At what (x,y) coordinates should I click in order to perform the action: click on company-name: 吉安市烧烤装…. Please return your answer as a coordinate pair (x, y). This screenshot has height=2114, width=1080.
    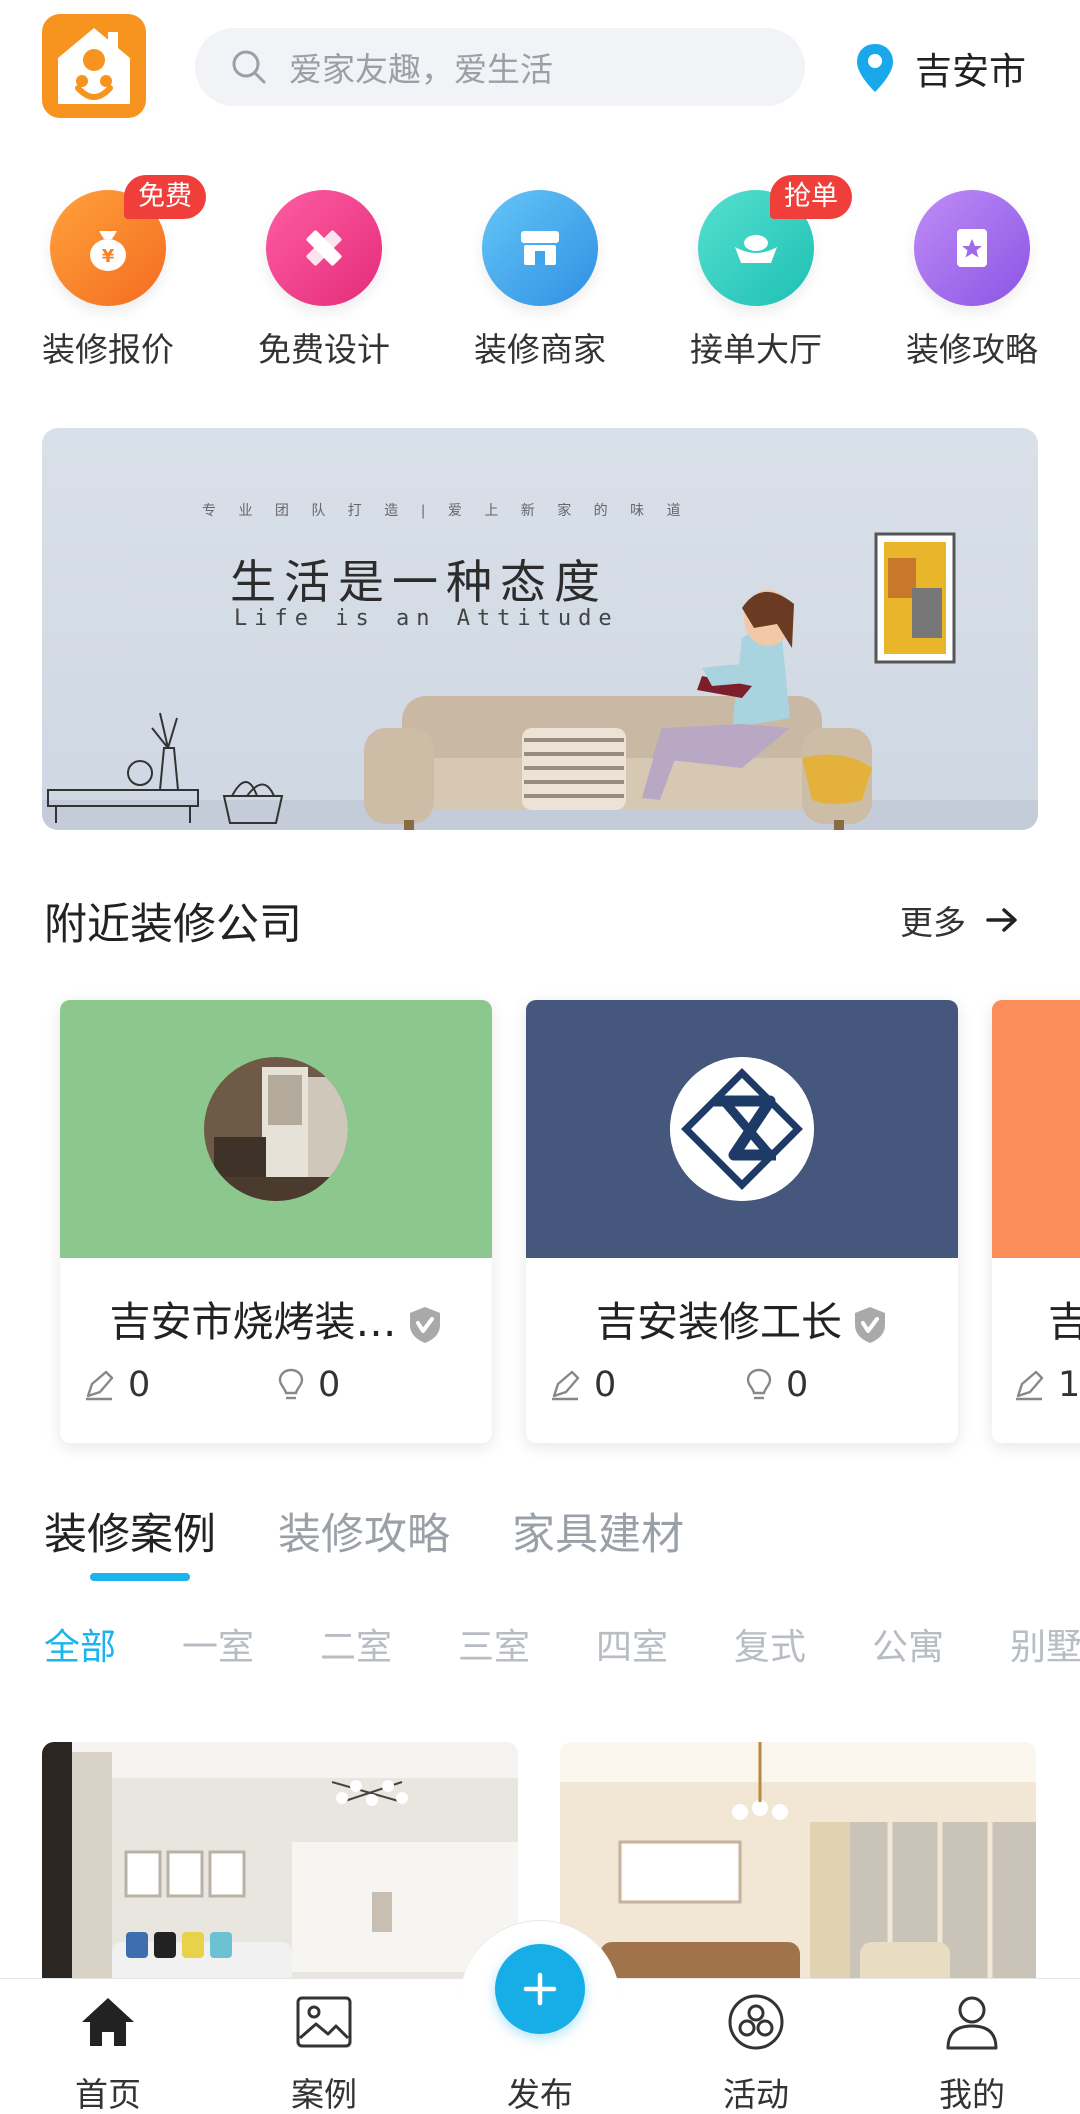
    Looking at the image, I should click on (276, 1318).